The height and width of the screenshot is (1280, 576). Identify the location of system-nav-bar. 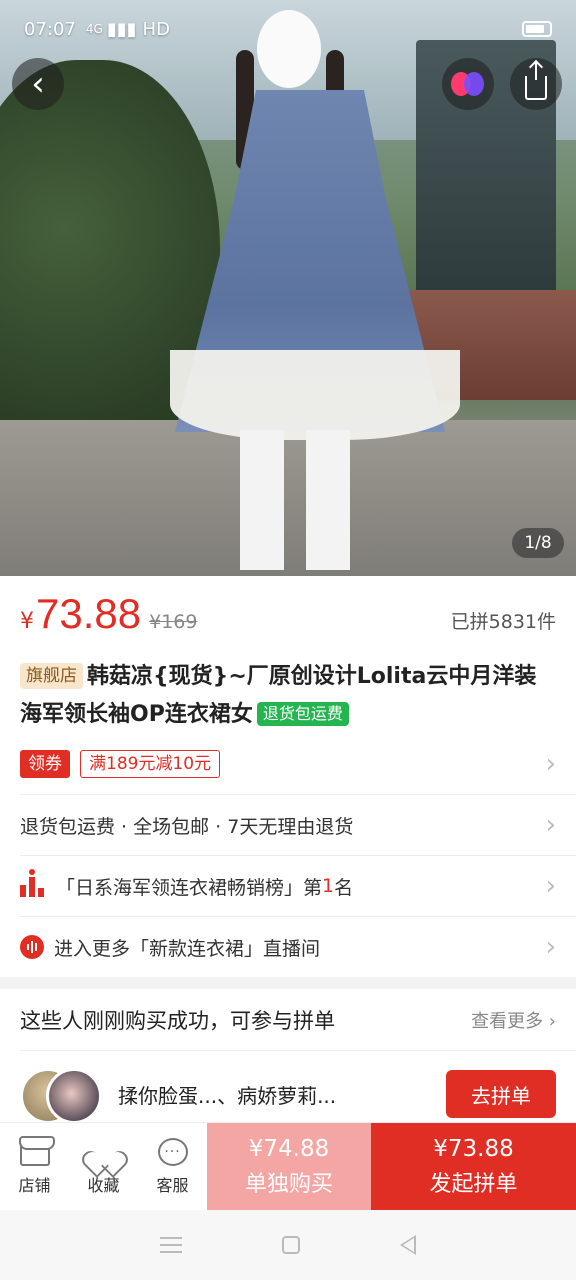
(288, 1245).